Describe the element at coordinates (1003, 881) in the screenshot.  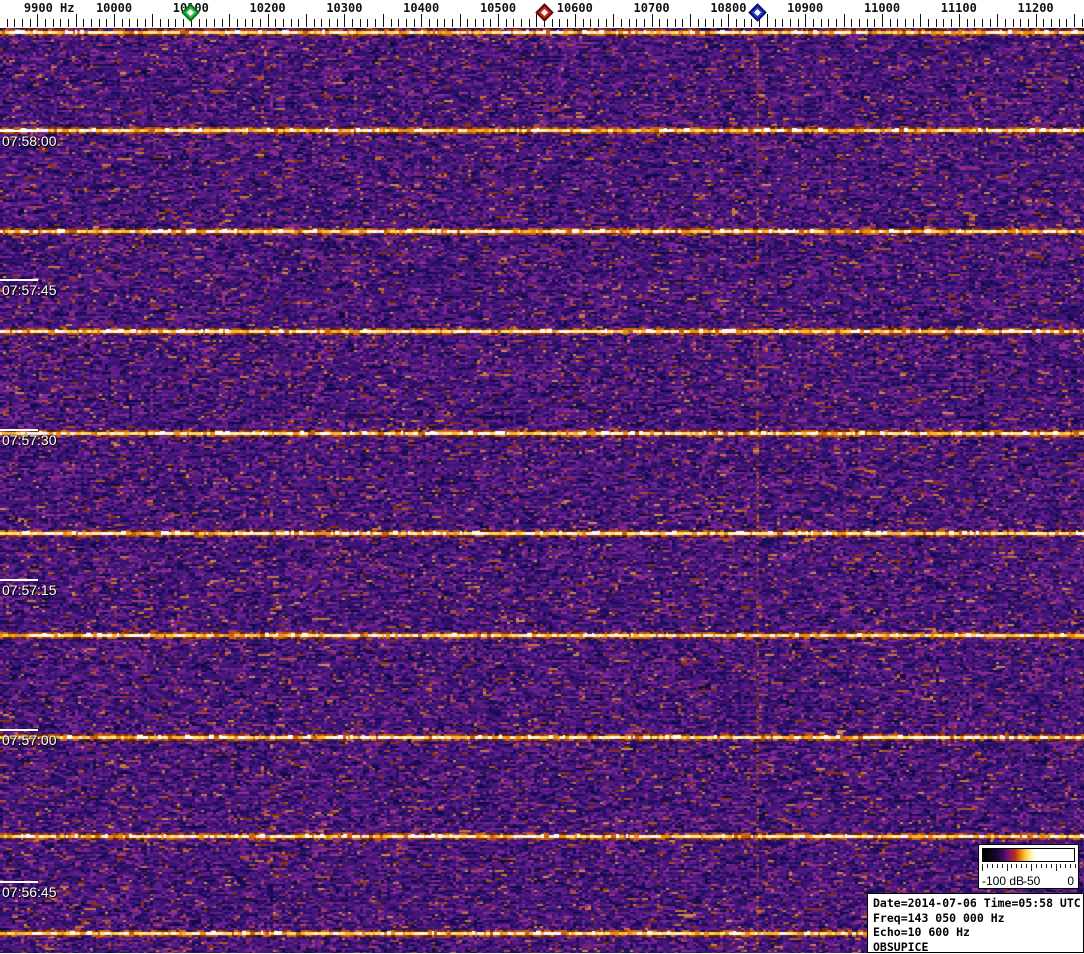
I see `colorbar-label-min: -100 dB` at that location.